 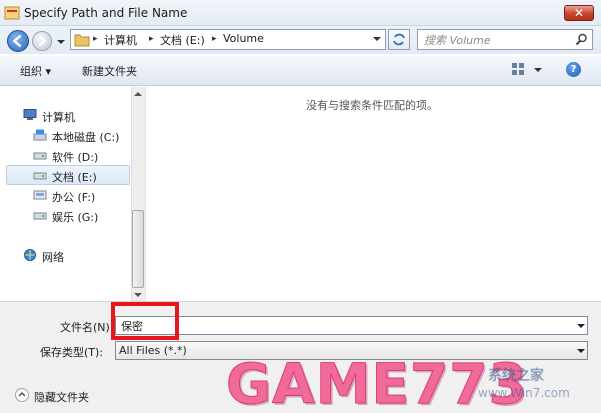 I want to click on watermark-logo: GAME773, so click(x=377, y=382).